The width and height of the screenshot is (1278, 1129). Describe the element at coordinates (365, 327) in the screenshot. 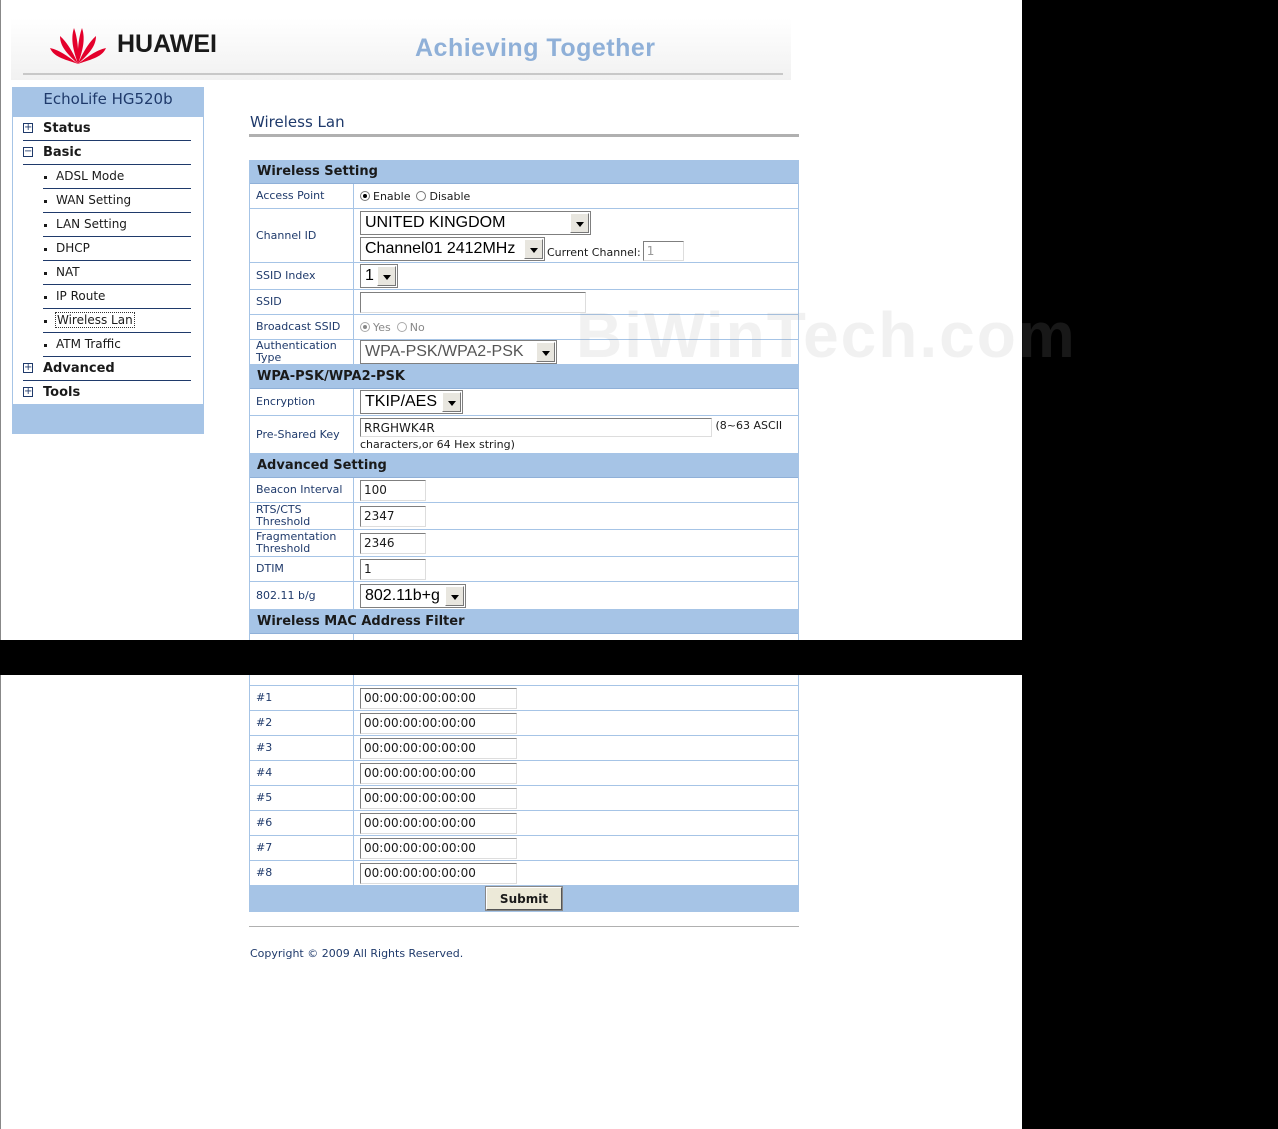

I see `broadcast-yes-radio` at that location.